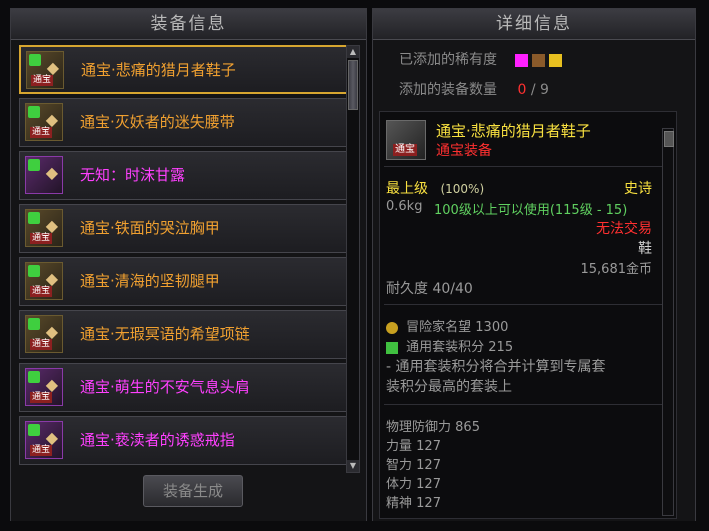 This screenshot has height=531, width=709. I want to click on item-rarity: 史诗, so click(638, 189).